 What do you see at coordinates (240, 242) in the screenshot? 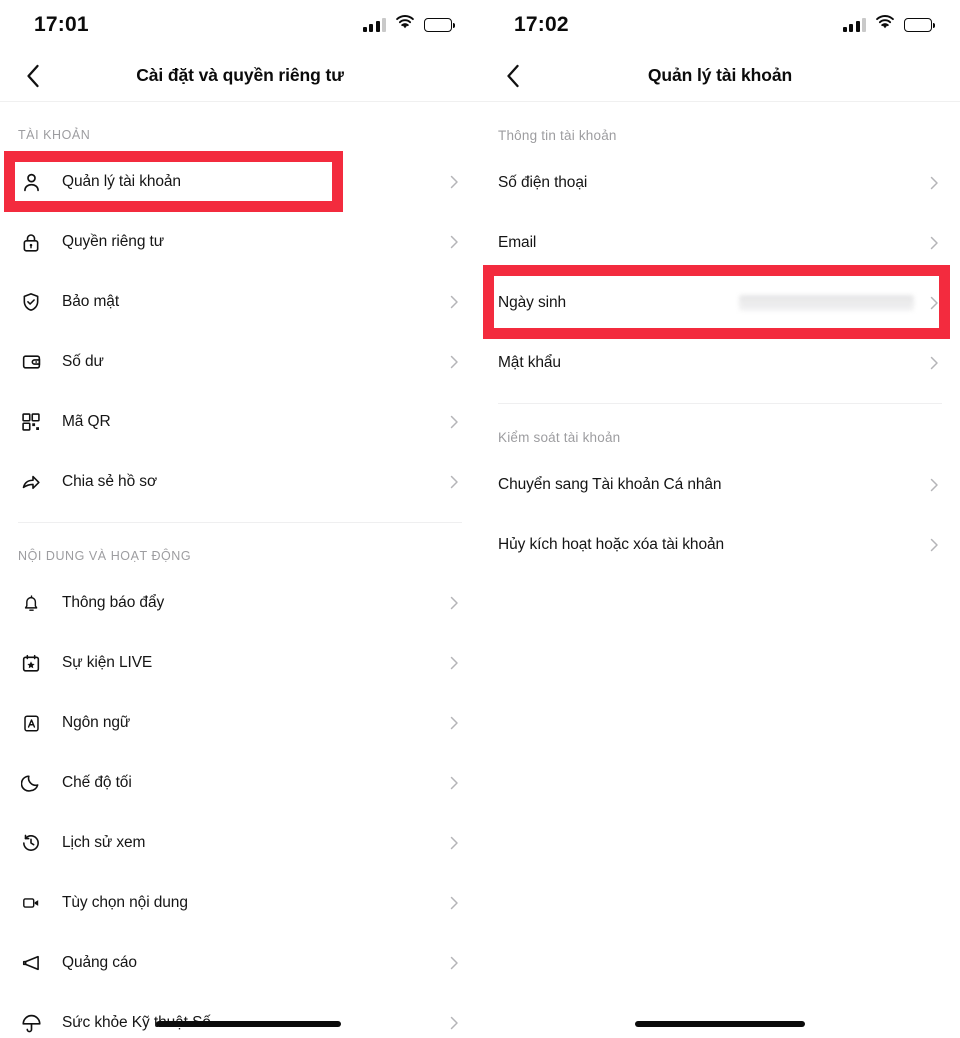
I see `menu-item-quyen-rieng-tu: Quyền riêng tư` at bounding box center [240, 242].